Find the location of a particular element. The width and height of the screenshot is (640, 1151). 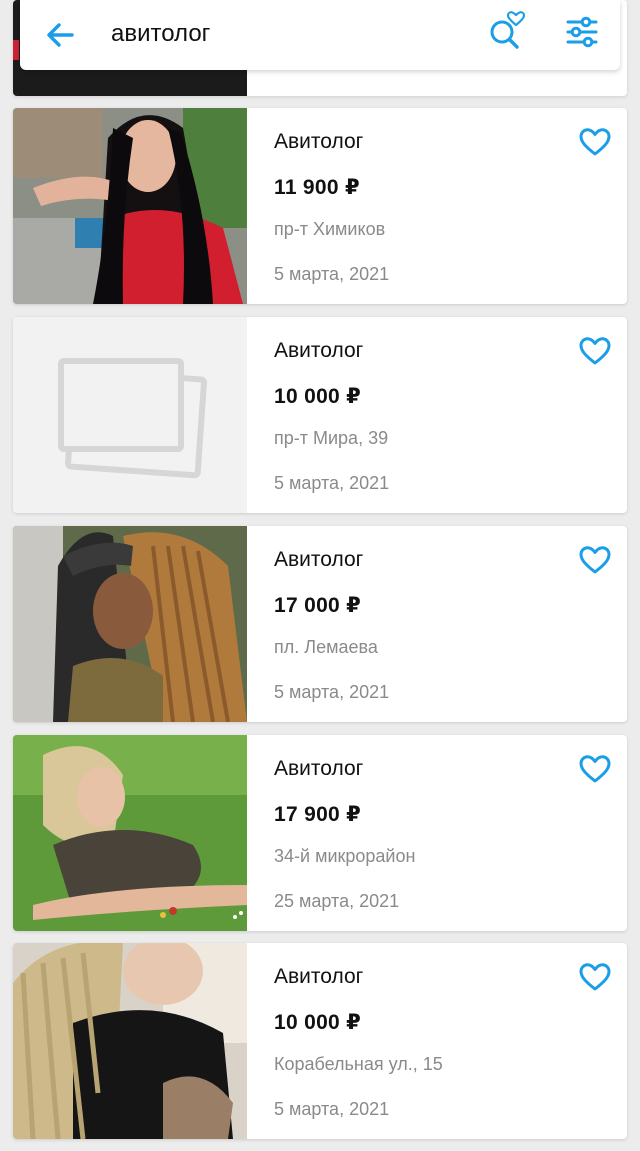

listing-address: пр-т Химиков is located at coordinates (330, 229).